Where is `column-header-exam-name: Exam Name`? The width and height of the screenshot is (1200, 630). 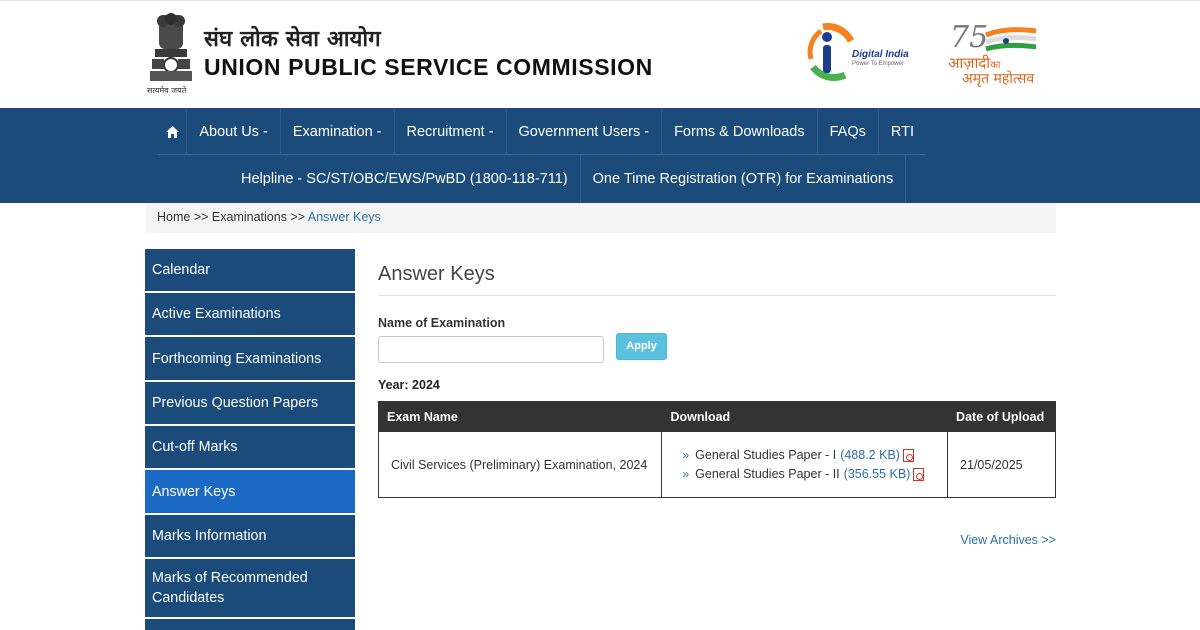 column-header-exam-name: Exam Name is located at coordinates (520, 416).